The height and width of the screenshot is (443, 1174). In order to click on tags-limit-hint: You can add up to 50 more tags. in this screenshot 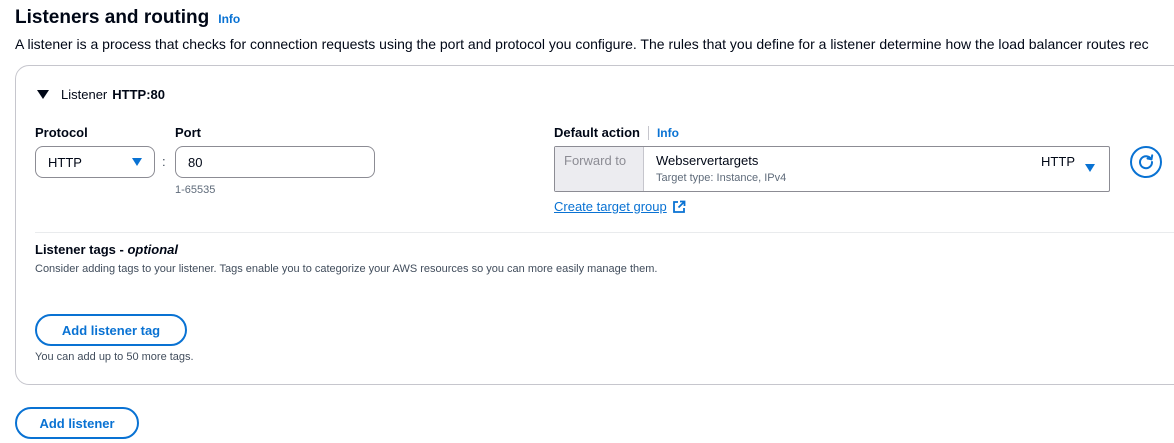, I will do `click(114, 357)`.